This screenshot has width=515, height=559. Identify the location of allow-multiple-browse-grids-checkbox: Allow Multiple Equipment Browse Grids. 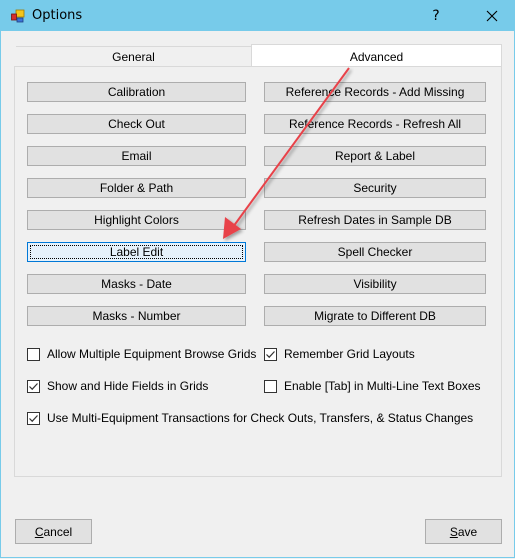
(141, 354).